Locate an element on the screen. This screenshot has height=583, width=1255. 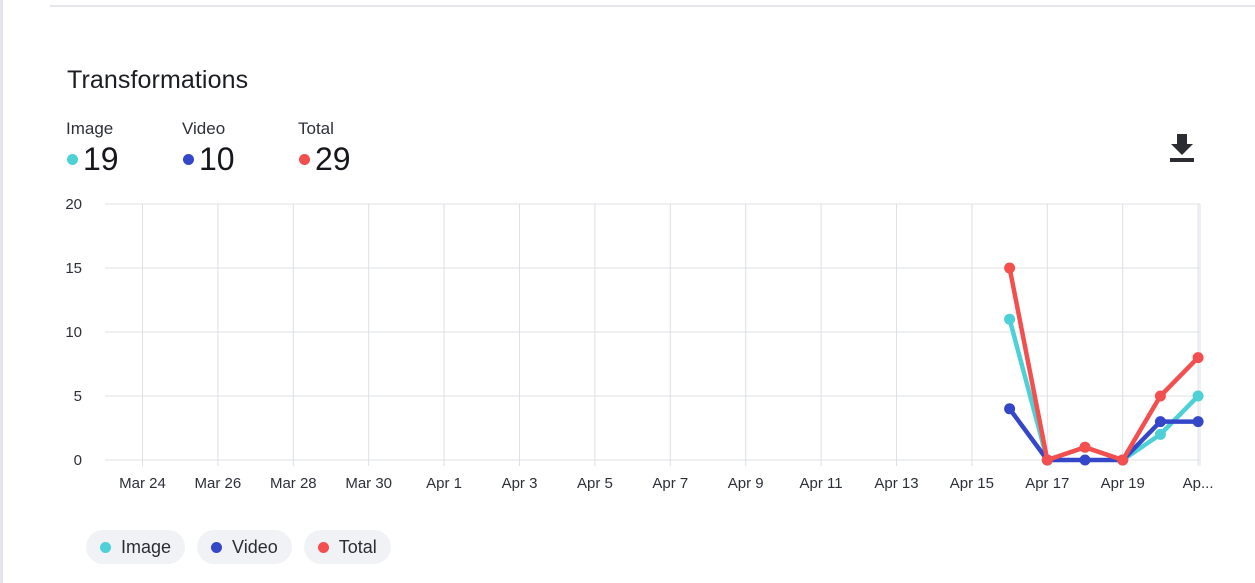
stat-value-image: 19 is located at coordinates (101, 159).